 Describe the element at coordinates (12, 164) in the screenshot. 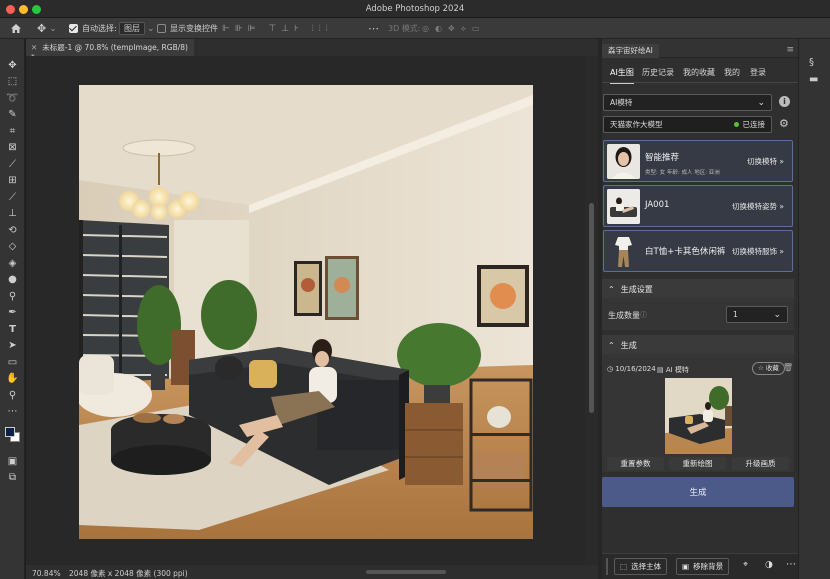

I see `eyedropper-tool-icon: ⟋` at that location.